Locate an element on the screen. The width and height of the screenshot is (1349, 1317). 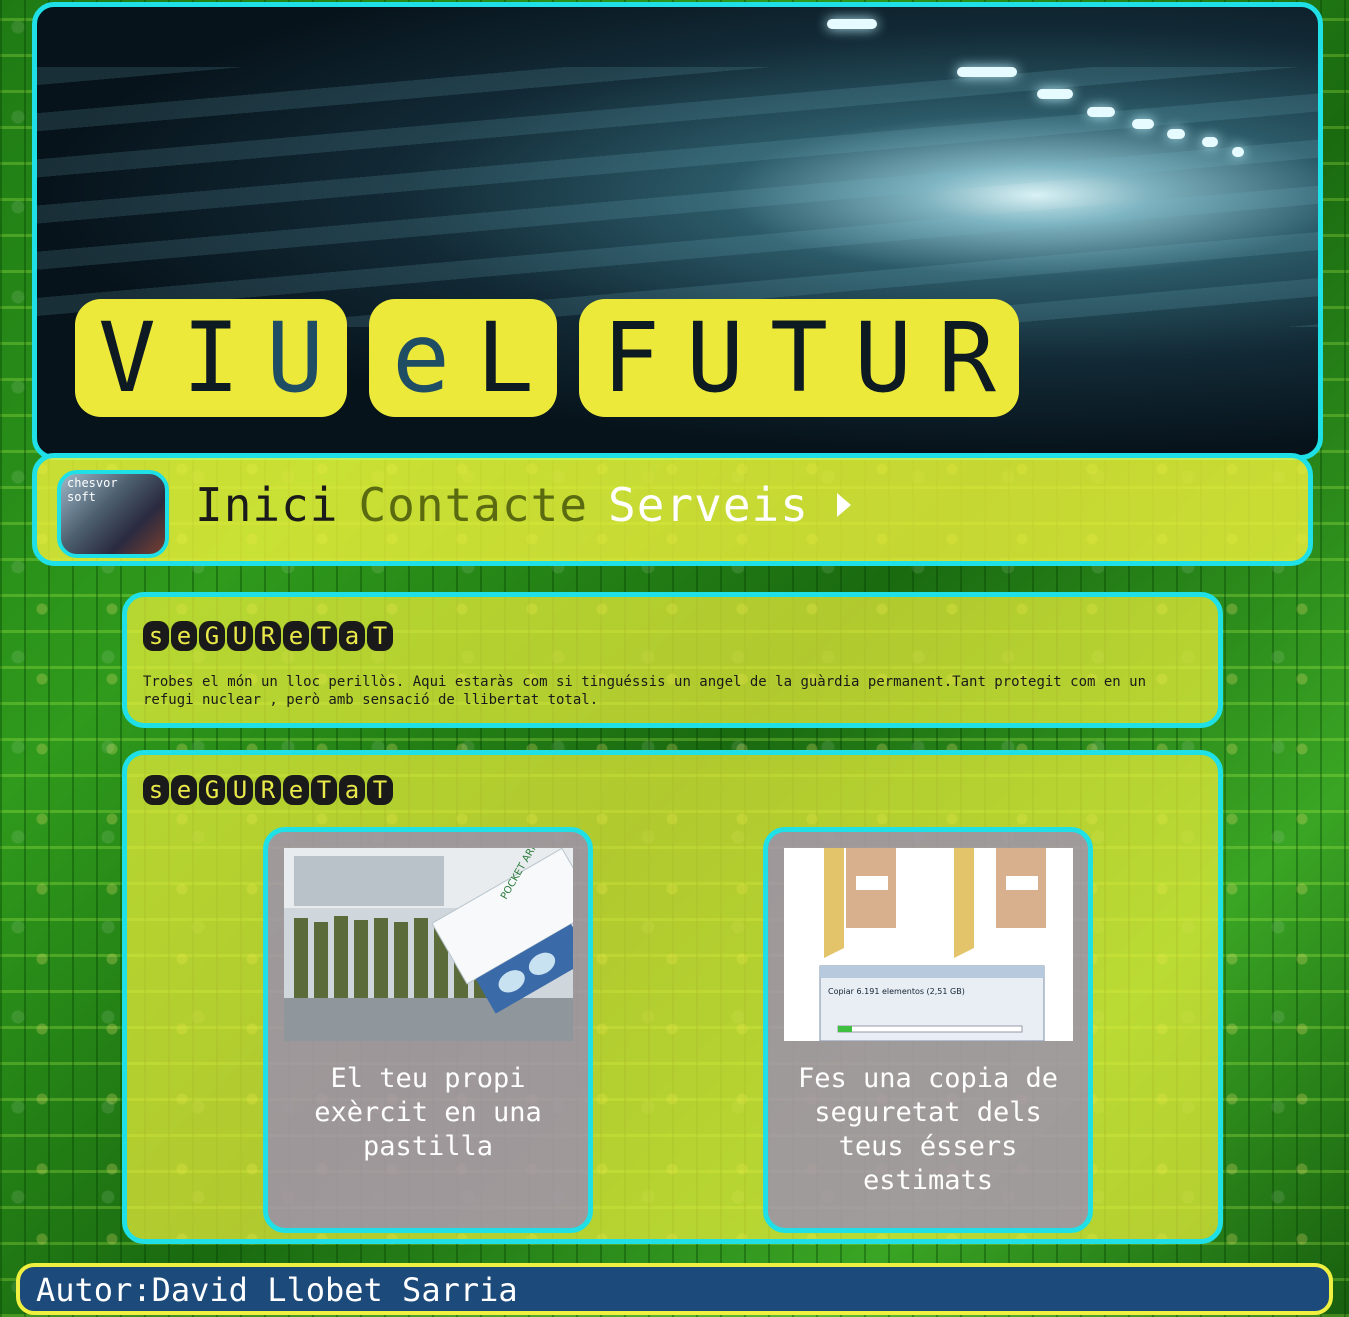
title-word-el: e L is located at coordinates (463, 358).